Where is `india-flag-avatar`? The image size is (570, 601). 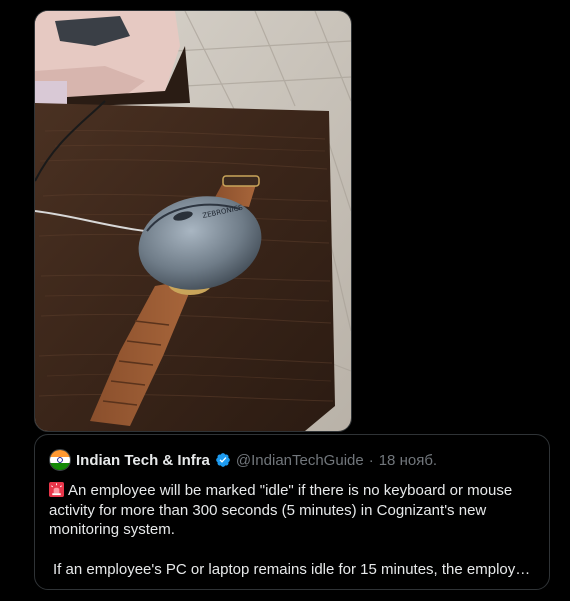 india-flag-avatar is located at coordinates (60, 460).